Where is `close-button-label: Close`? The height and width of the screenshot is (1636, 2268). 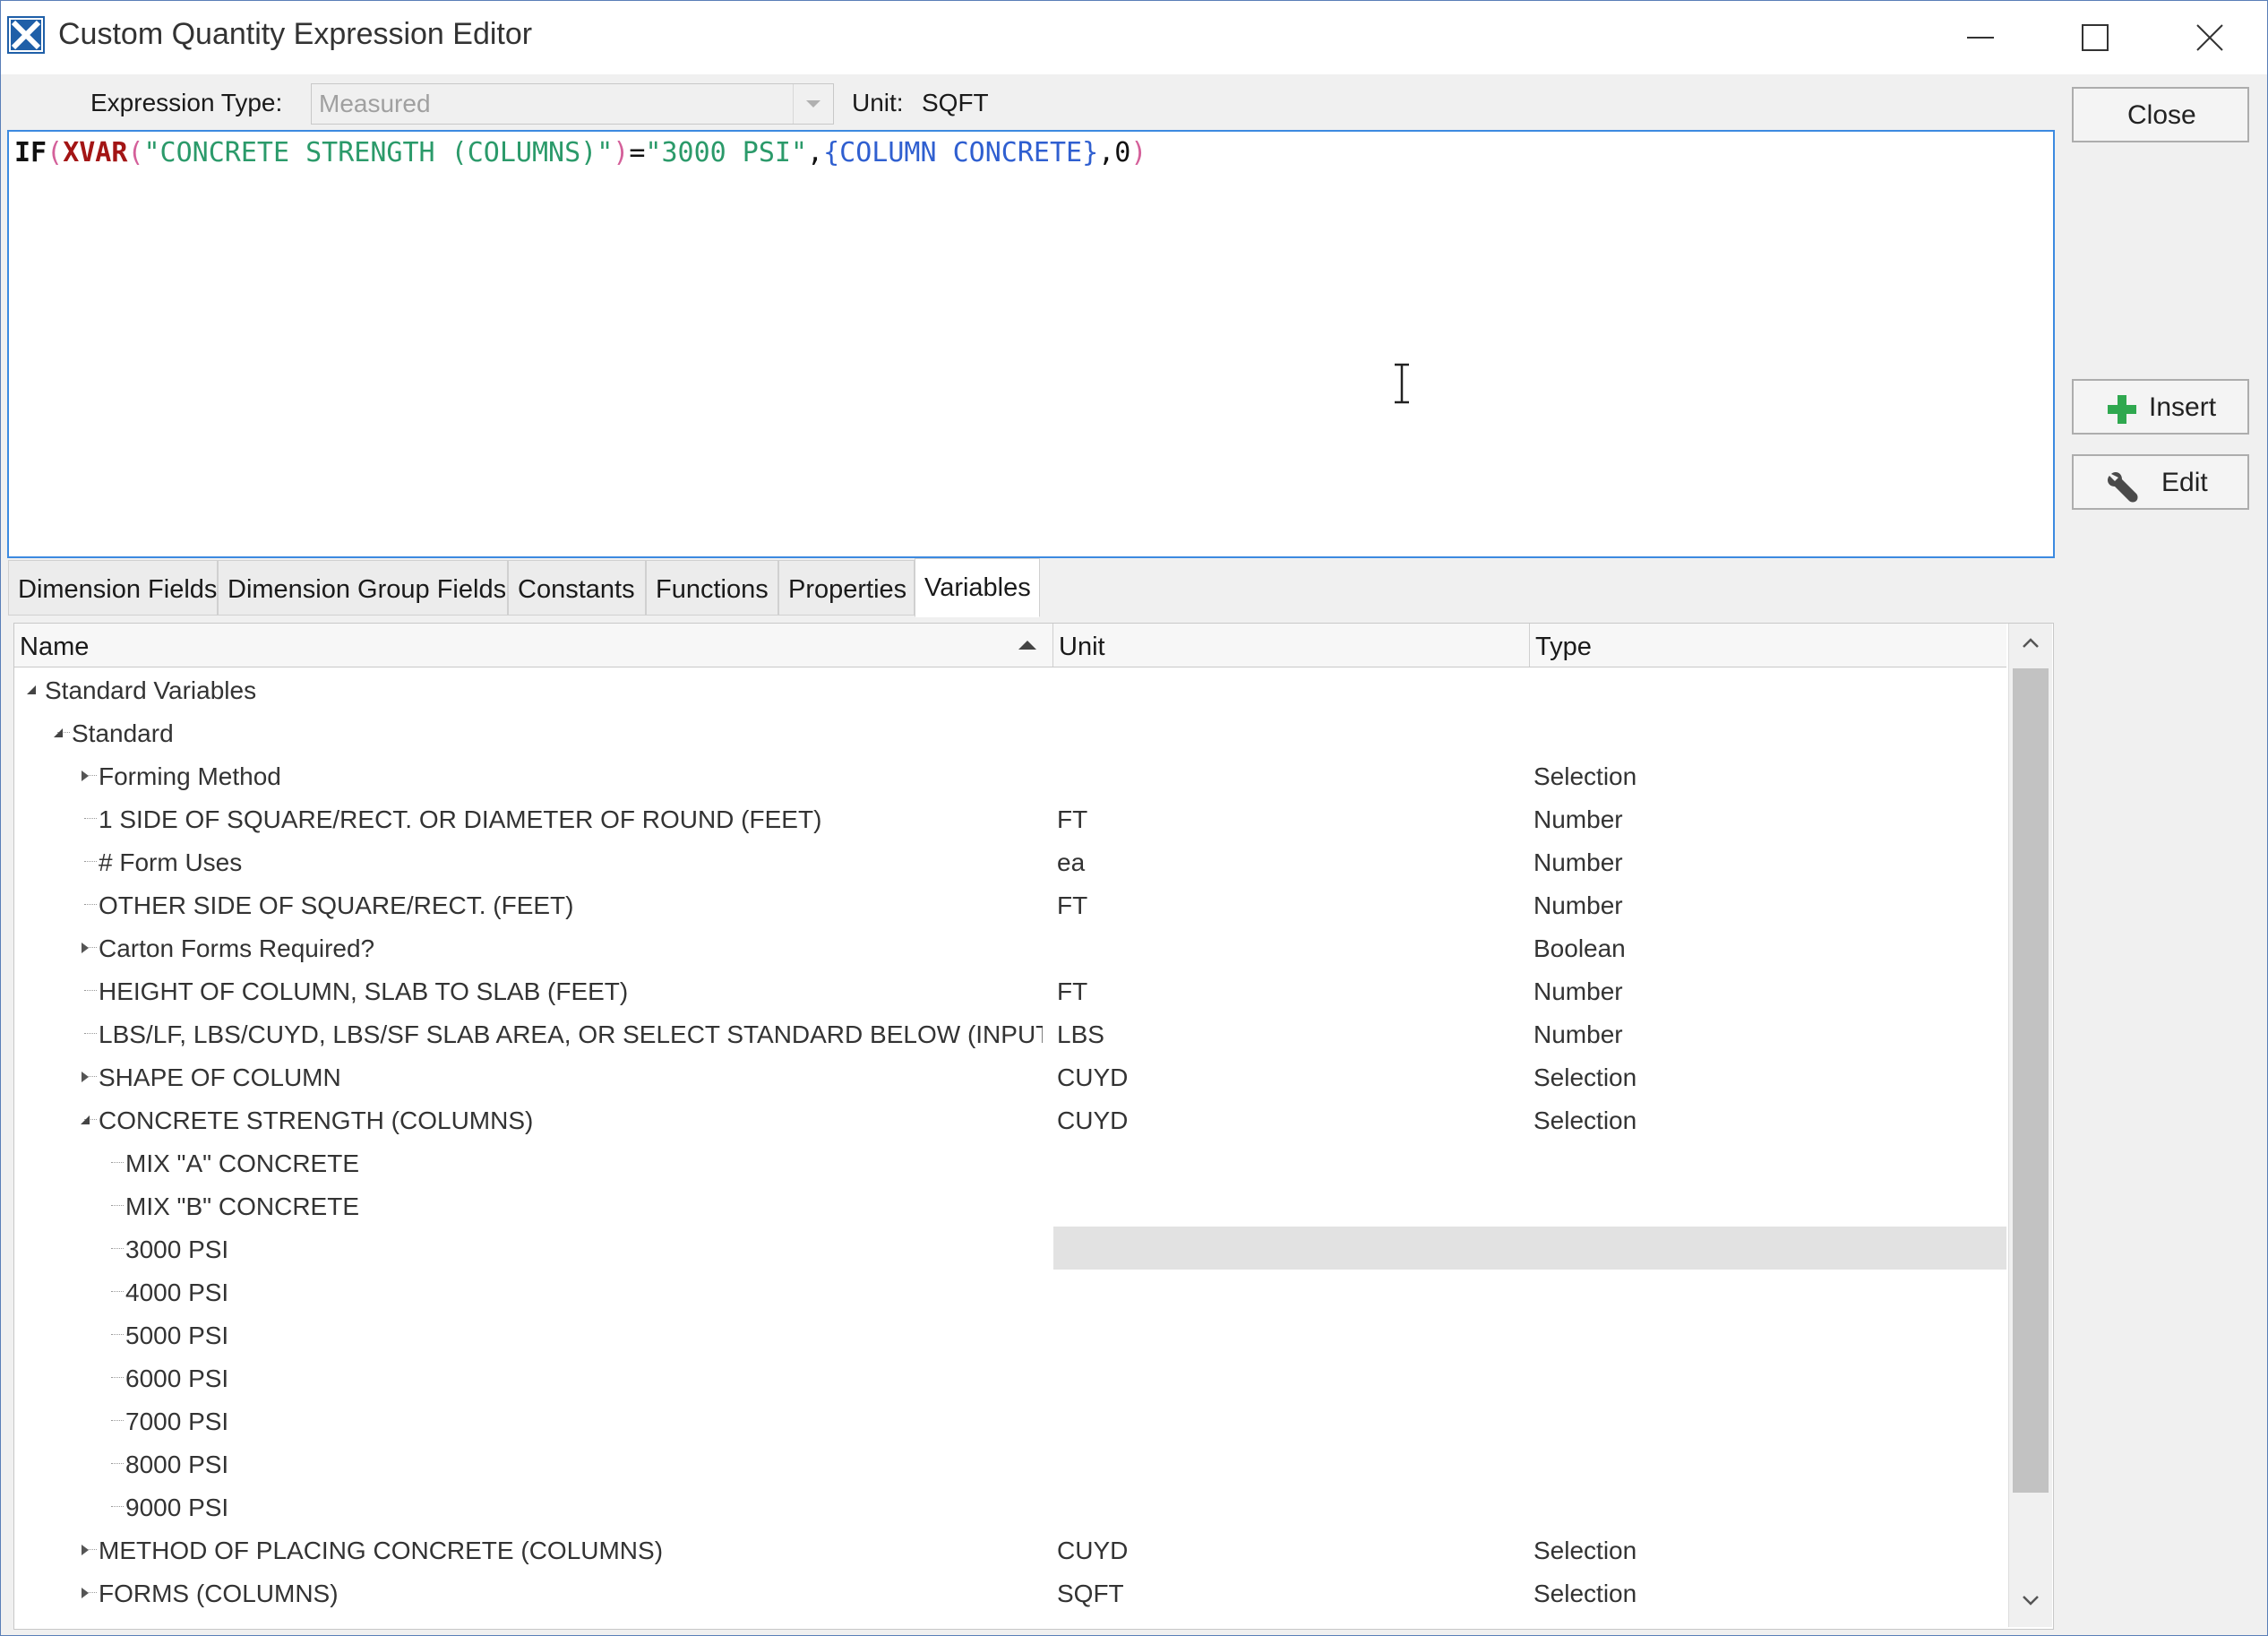 close-button-label: Close is located at coordinates (2162, 115).